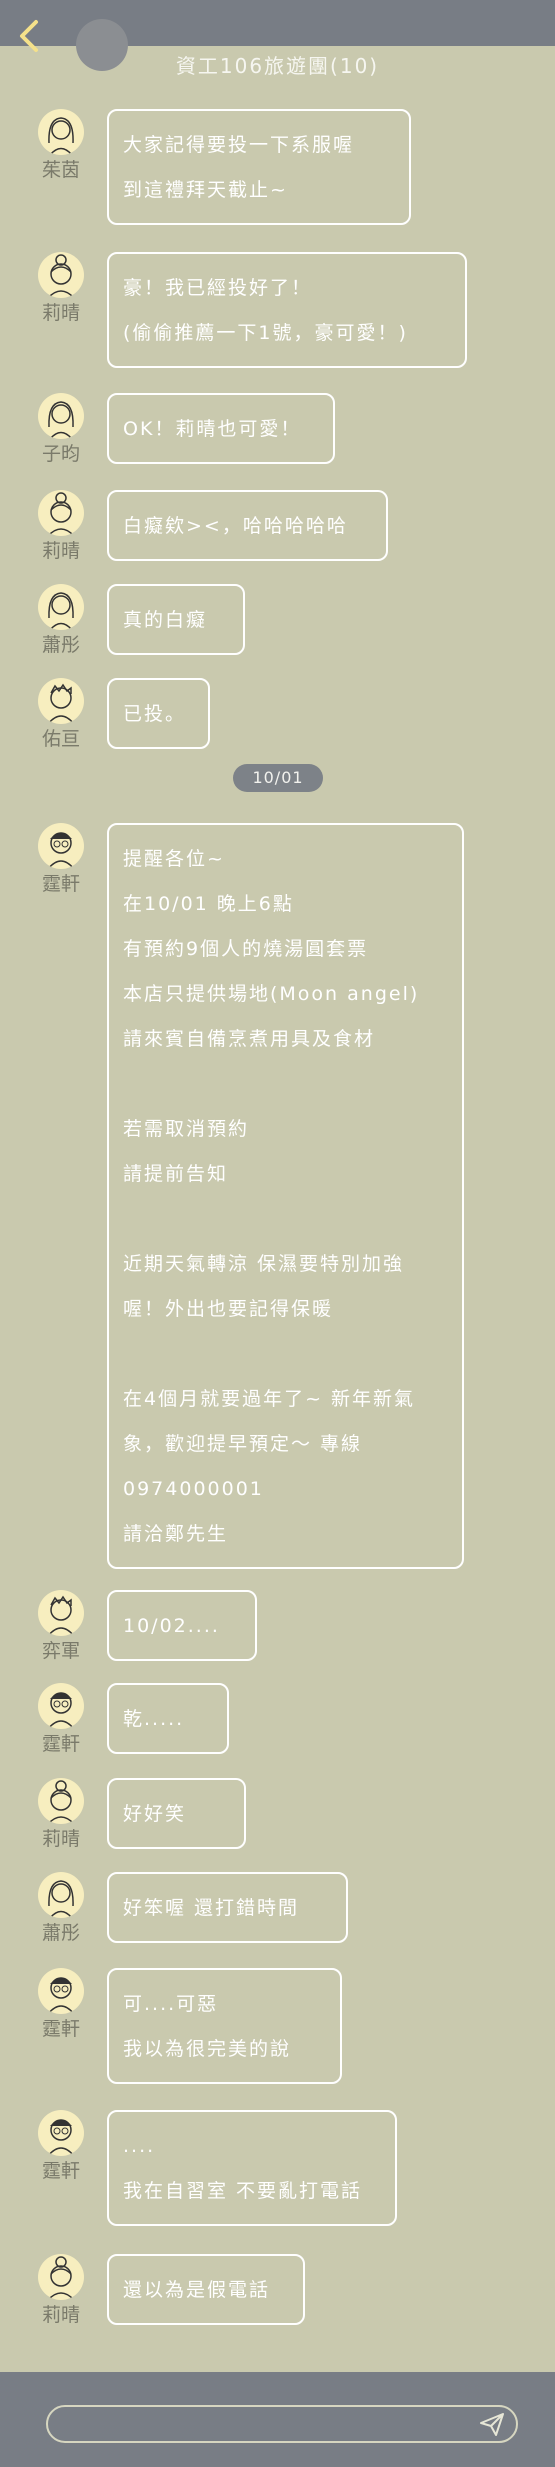  Describe the element at coordinates (224, 2026) in the screenshot. I see `message-bubble: 可....可惡我以為很完美的說` at that location.